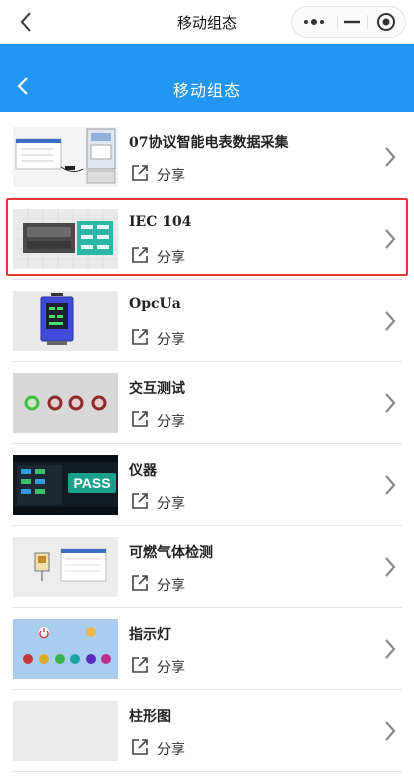 This screenshot has width=414, height=780. I want to click on item-title: 交互测试, so click(157, 389).